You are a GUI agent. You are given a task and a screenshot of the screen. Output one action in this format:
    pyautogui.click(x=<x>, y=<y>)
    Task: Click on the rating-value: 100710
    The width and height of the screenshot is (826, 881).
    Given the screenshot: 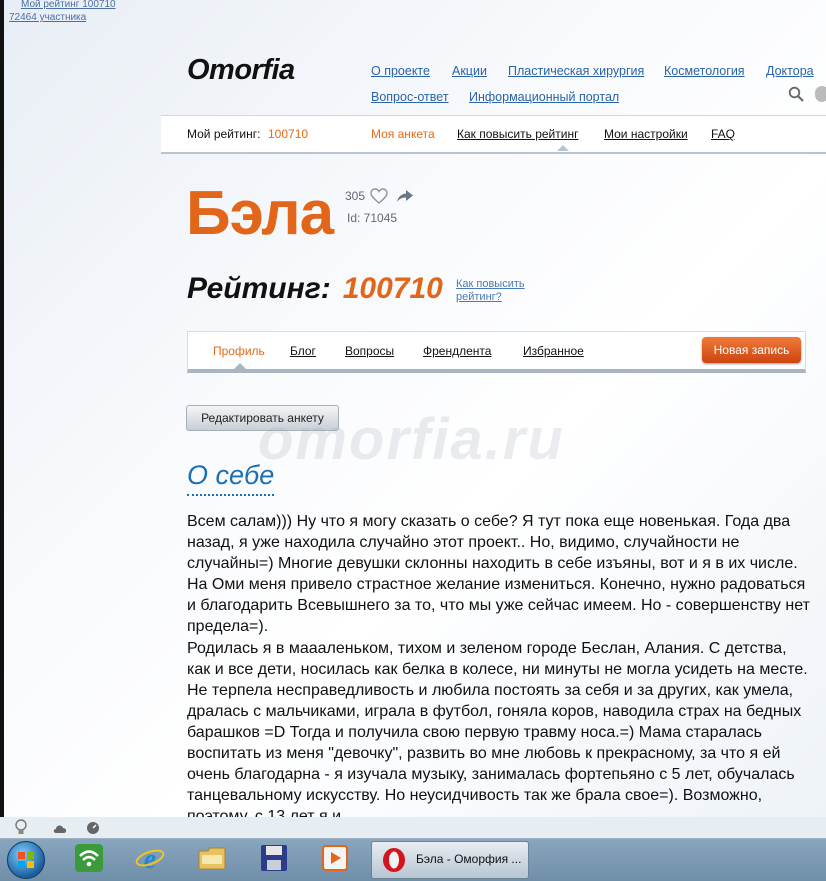 What is the action you would take?
    pyautogui.click(x=392, y=288)
    